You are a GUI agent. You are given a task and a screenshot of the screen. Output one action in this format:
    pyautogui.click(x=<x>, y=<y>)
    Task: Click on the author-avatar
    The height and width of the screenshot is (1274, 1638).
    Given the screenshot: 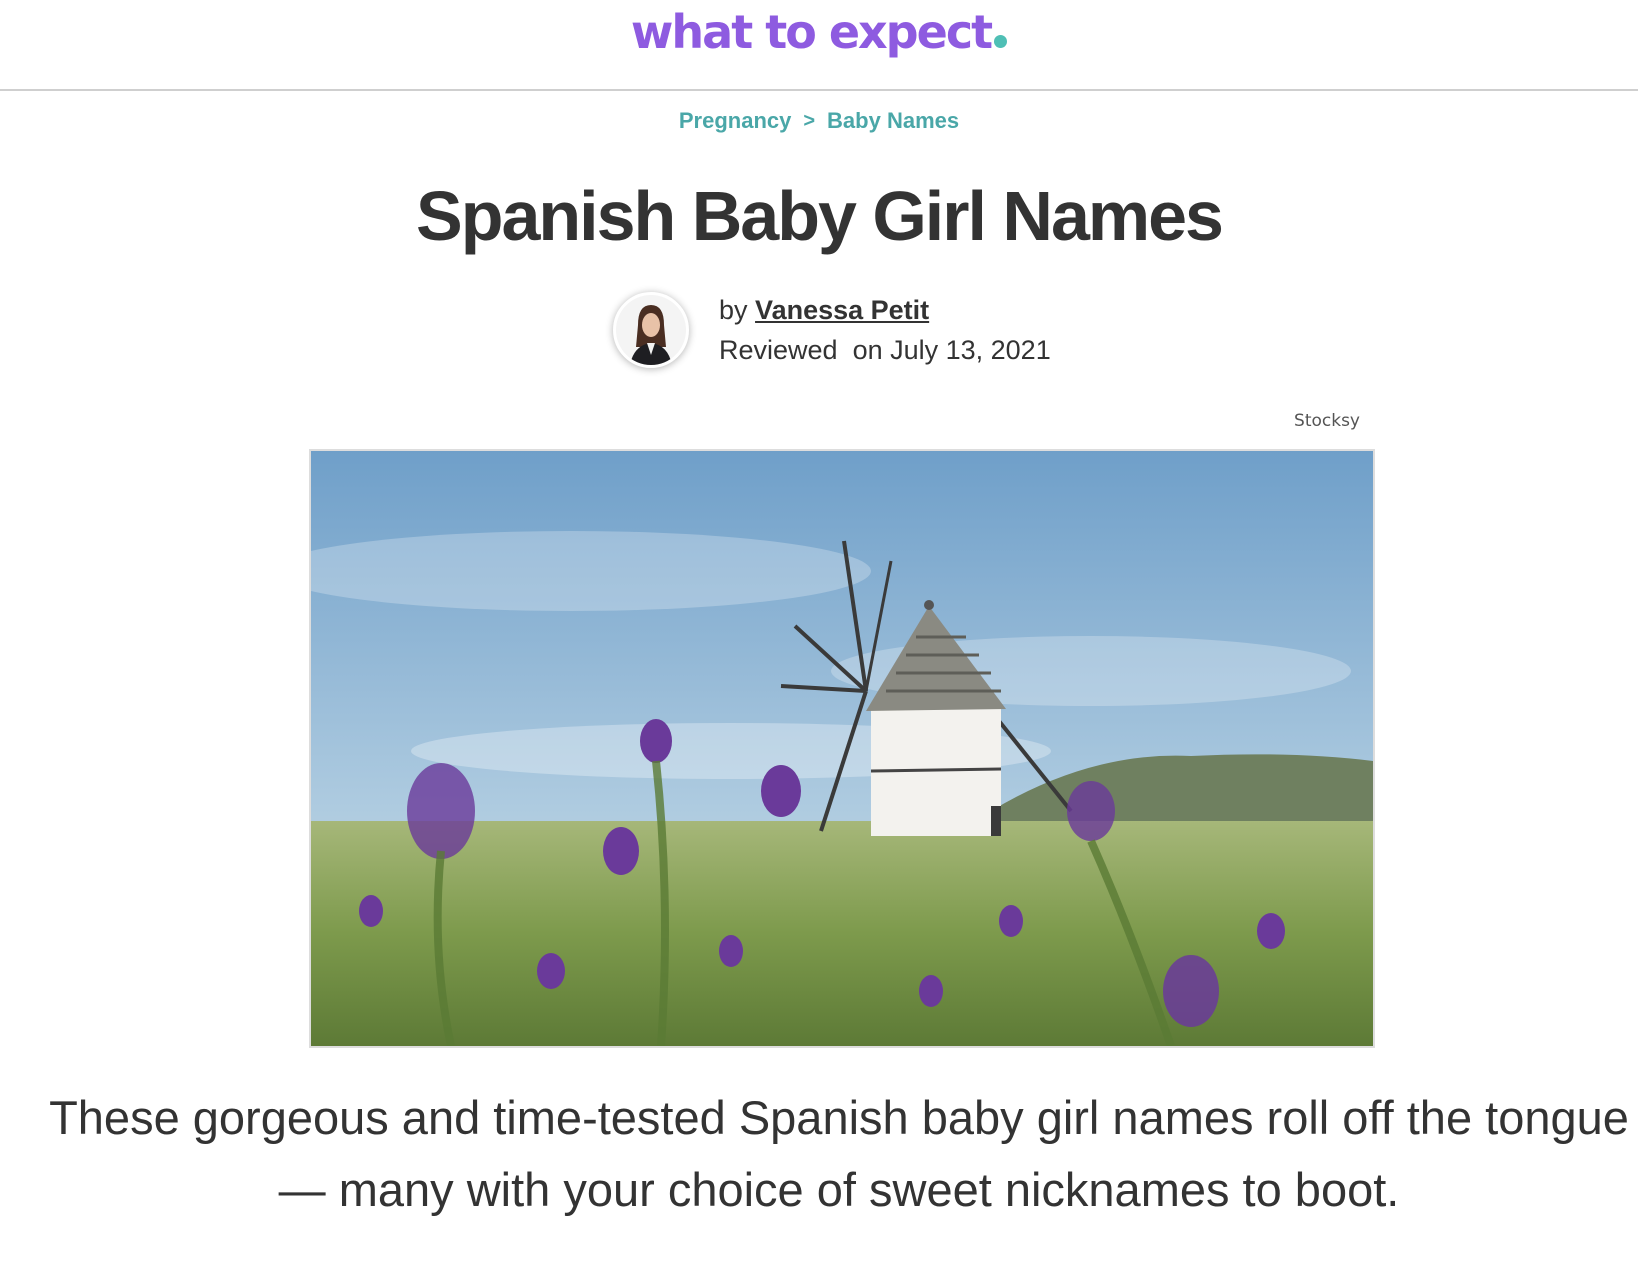 What is the action you would take?
    pyautogui.click(x=651, y=330)
    